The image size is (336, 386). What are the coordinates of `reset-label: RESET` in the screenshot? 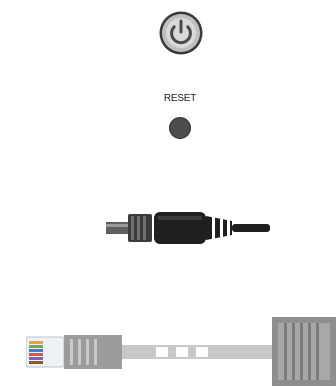 It's located at (180, 98).